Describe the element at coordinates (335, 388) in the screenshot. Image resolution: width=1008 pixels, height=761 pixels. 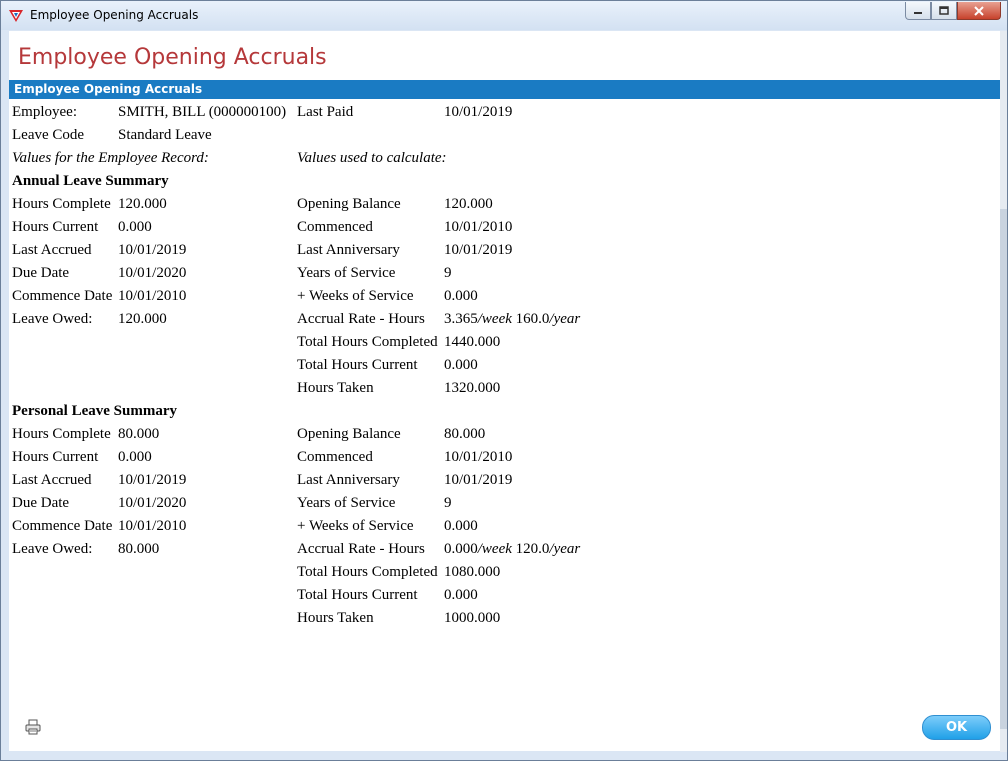
I see `annual-hours-taken-label: Hours Taken` at that location.